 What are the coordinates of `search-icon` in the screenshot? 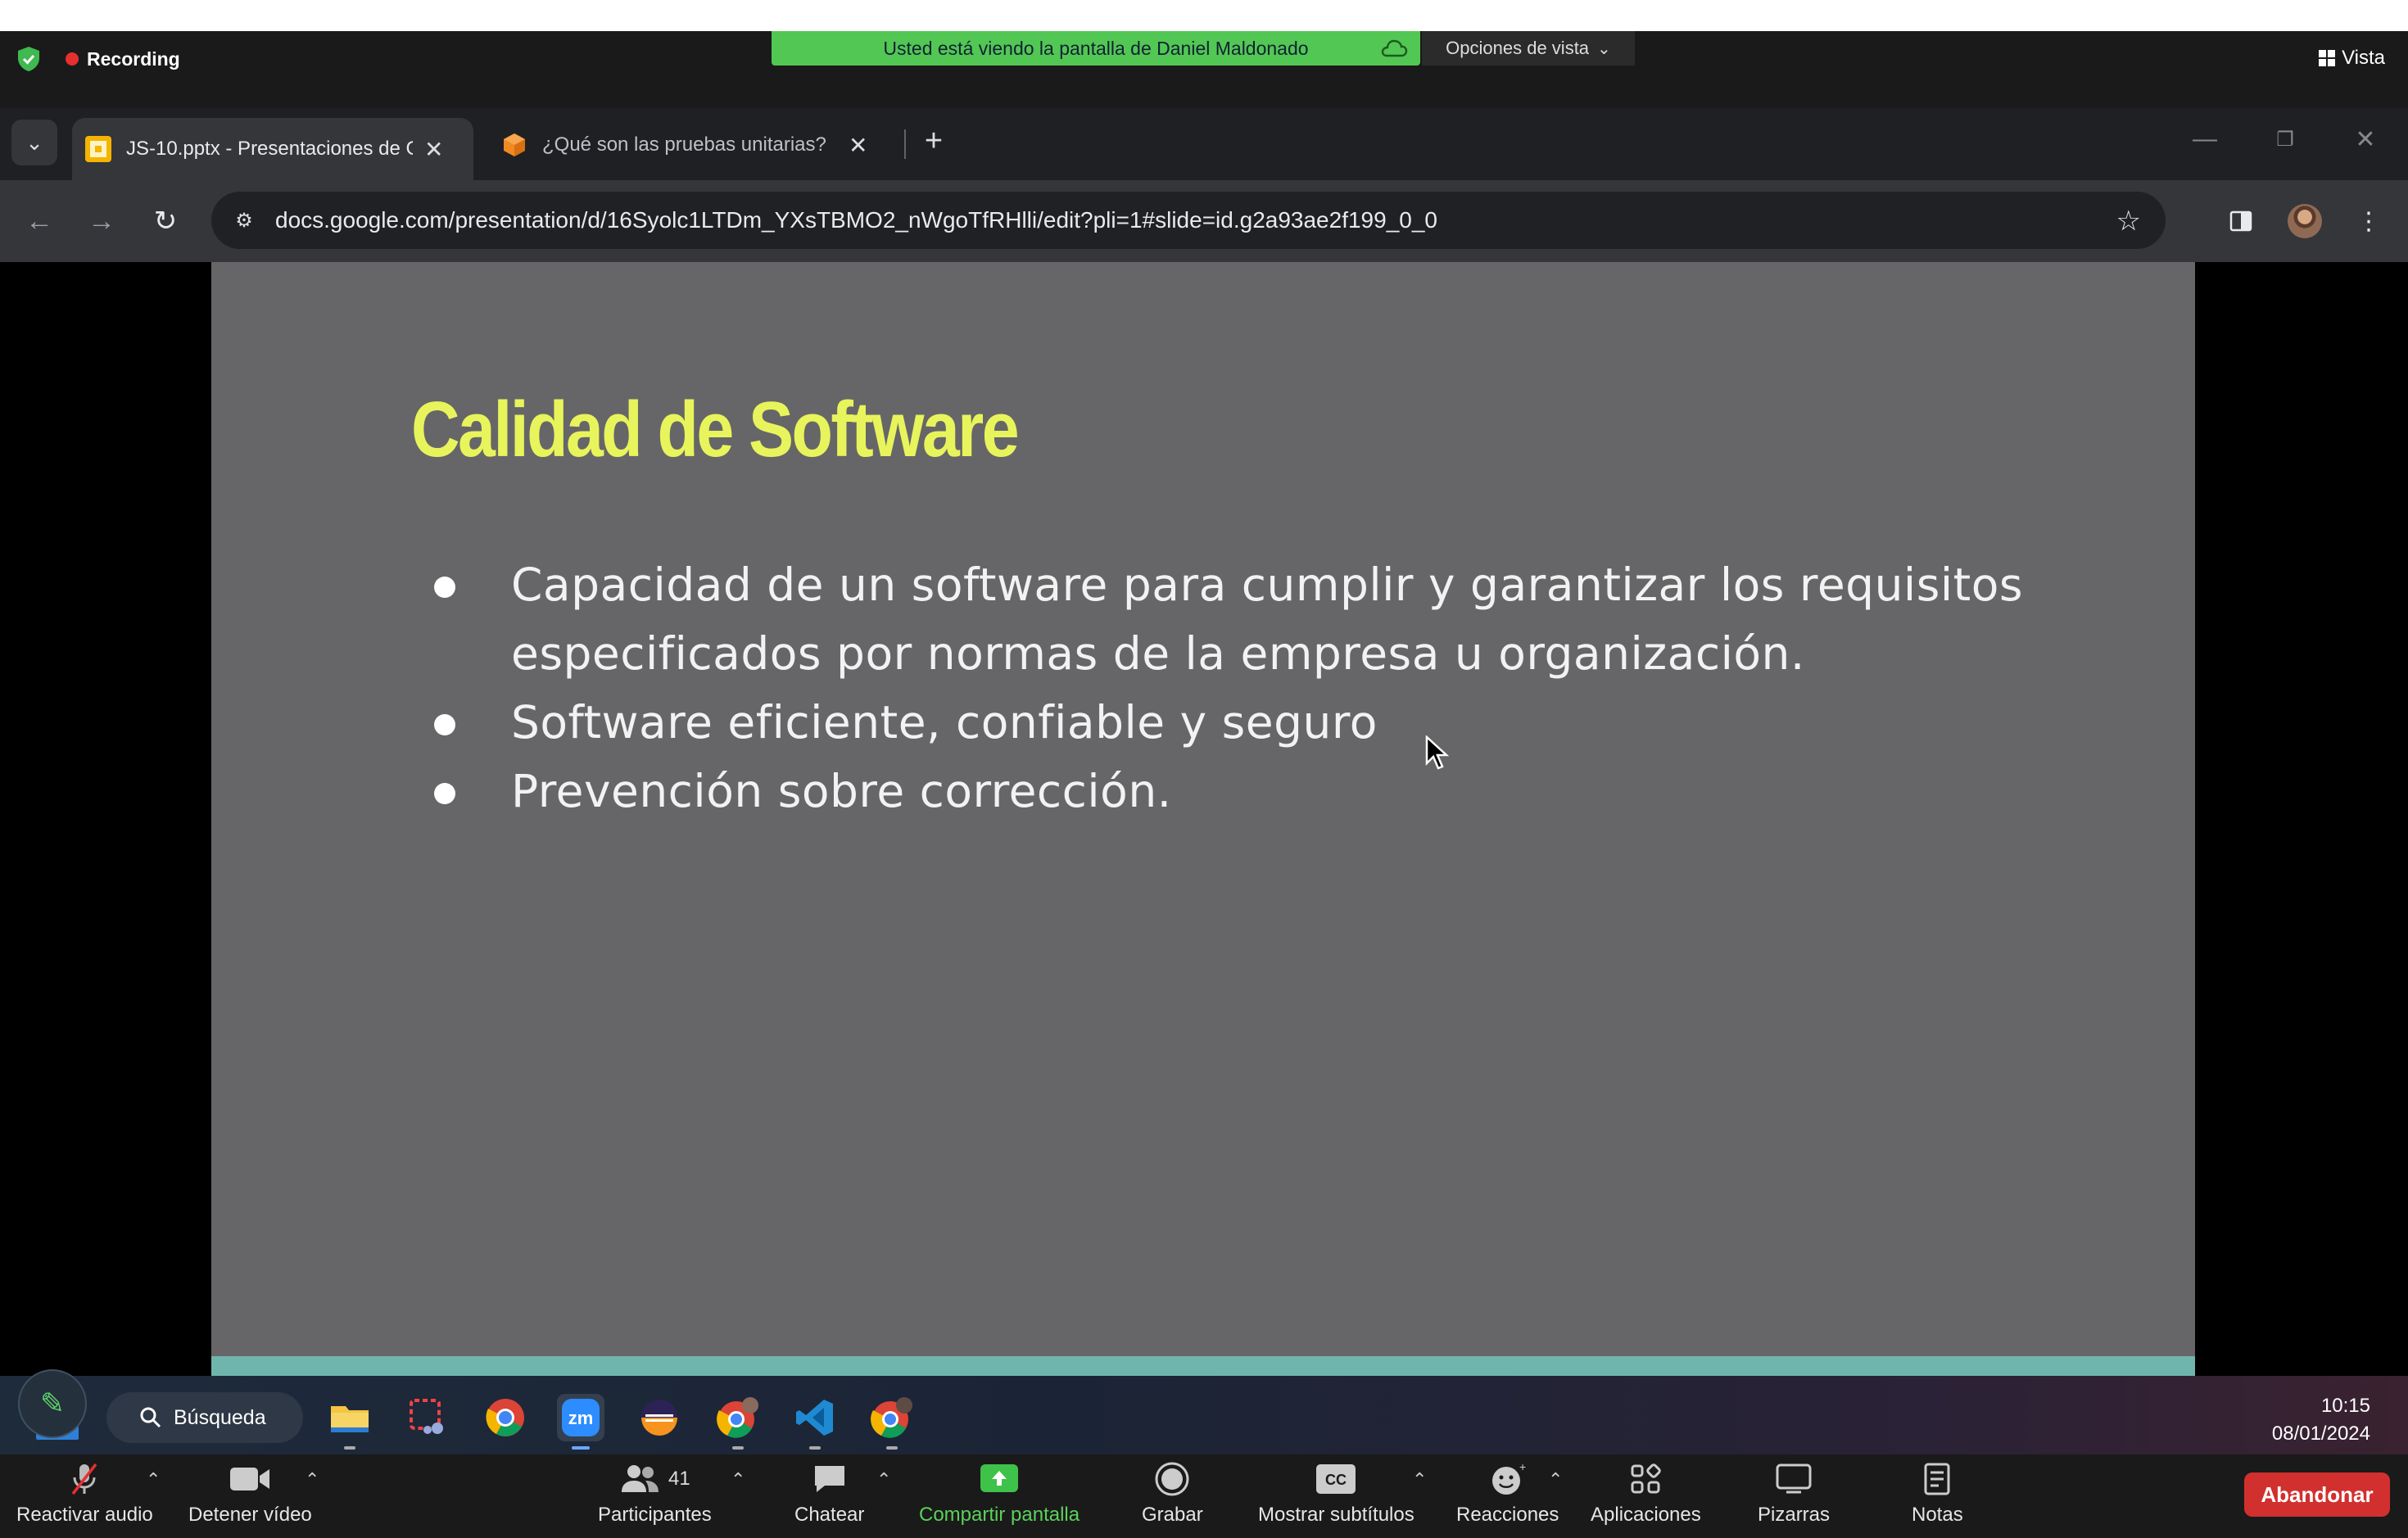 It's located at (150, 1418).